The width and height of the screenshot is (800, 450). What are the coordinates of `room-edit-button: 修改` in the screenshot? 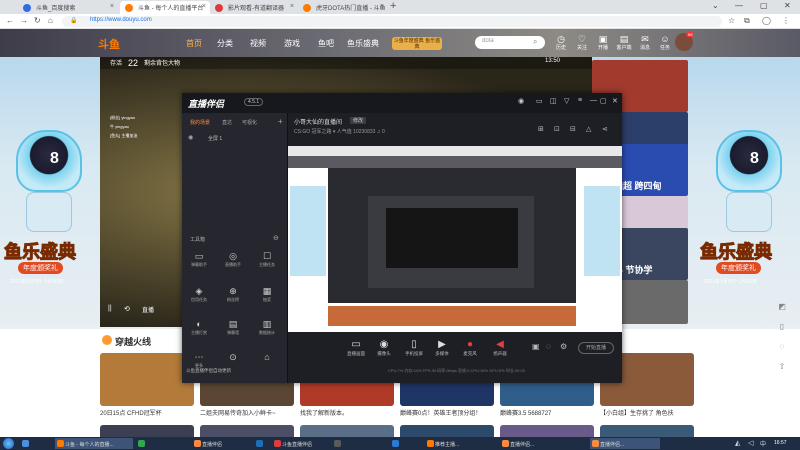 It's located at (358, 120).